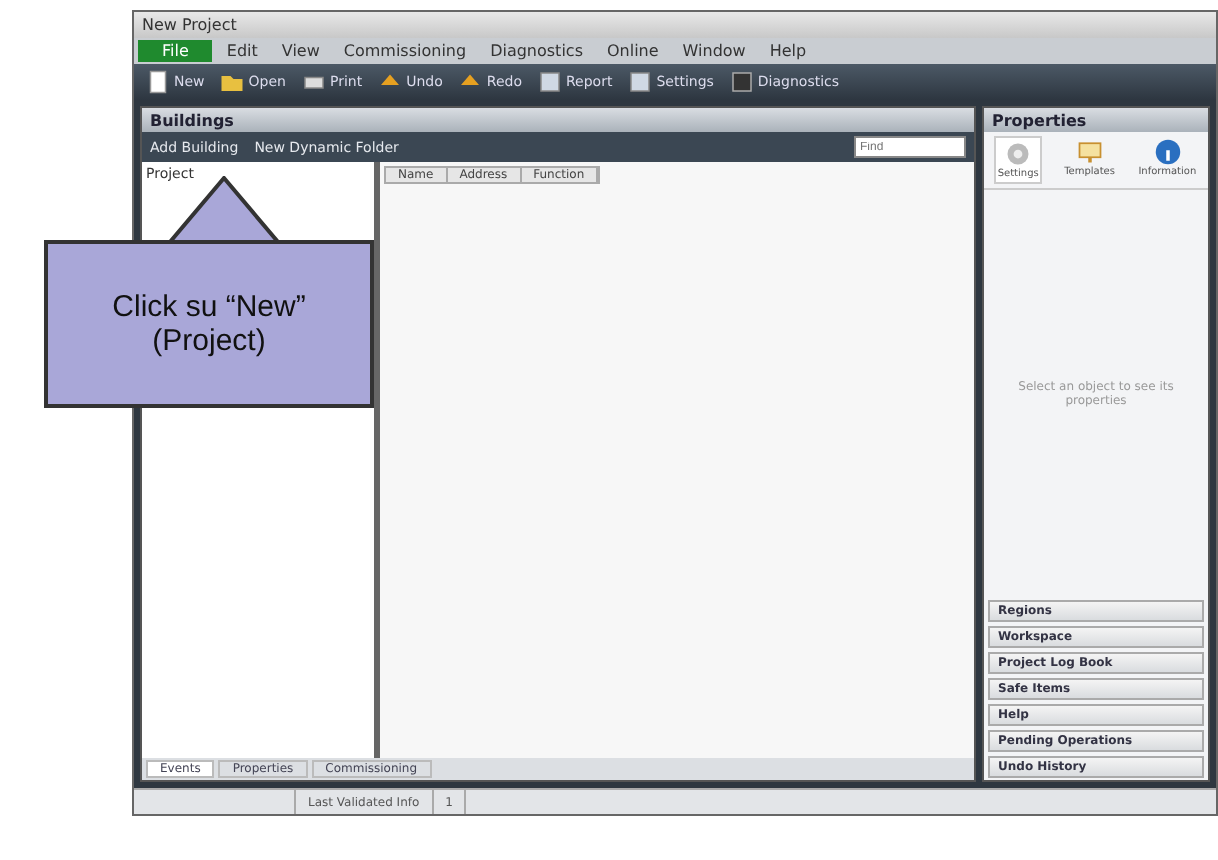 This screenshot has width=1218, height=860. I want to click on menu-item: Online, so click(632, 51).